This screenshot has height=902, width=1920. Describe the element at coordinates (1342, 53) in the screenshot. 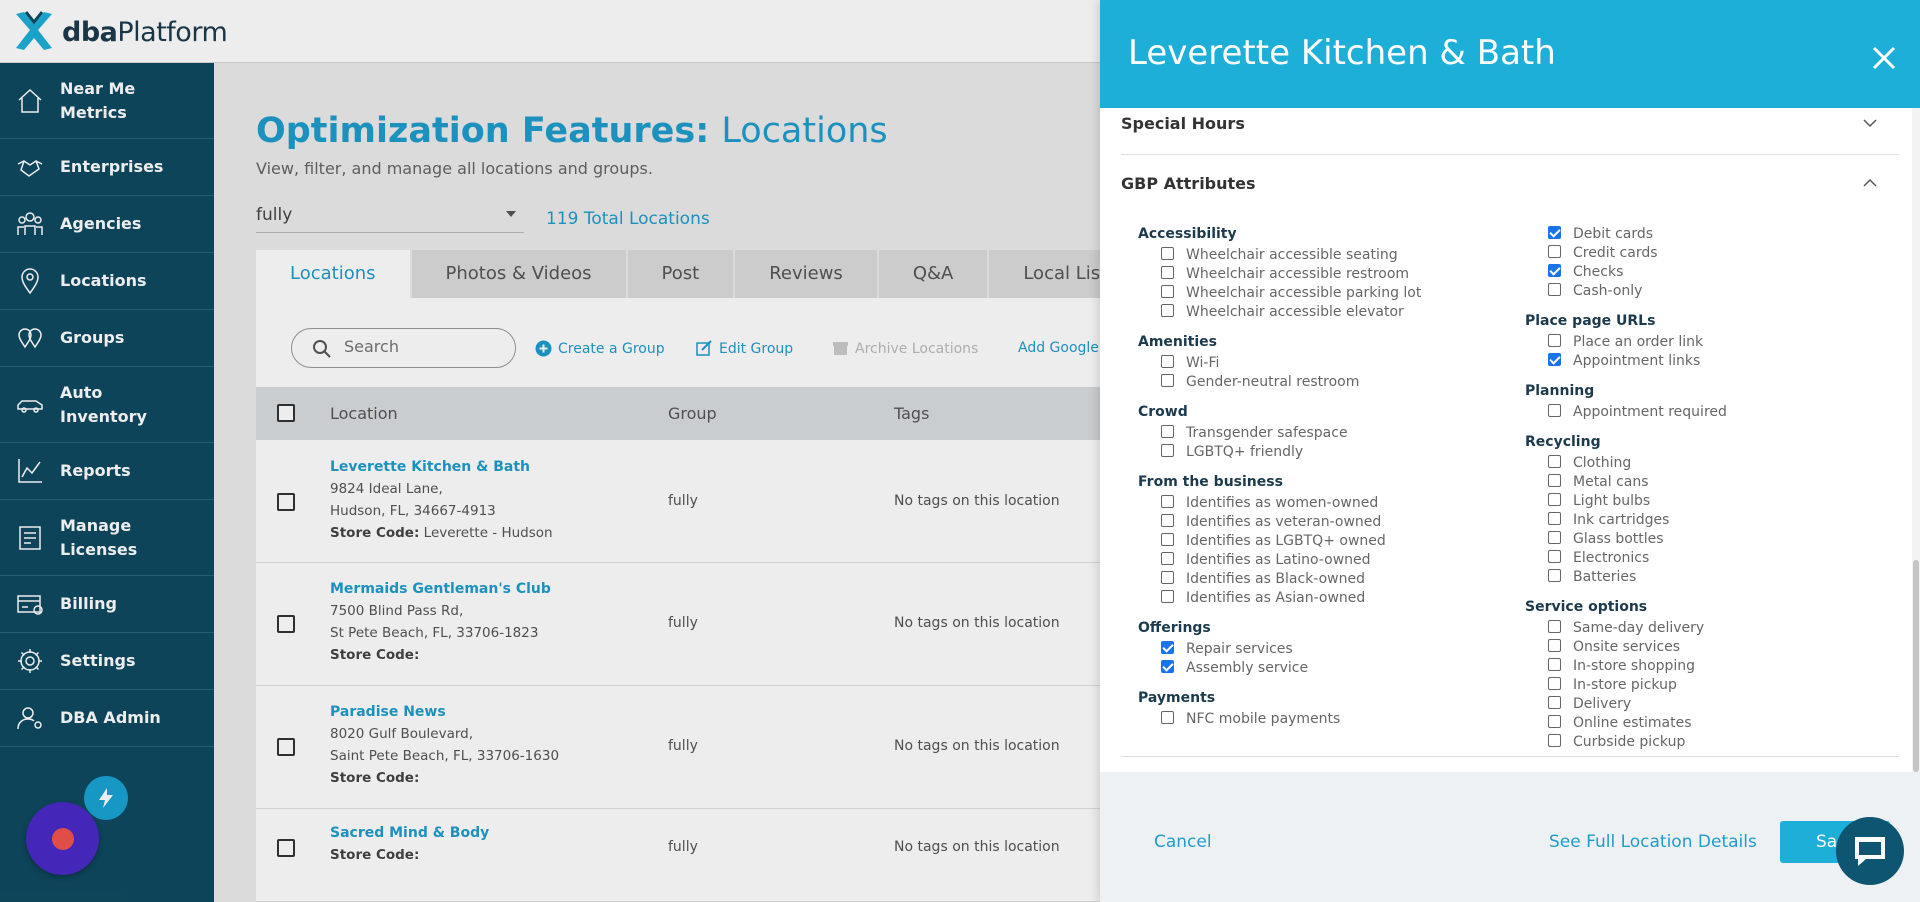

I see `drawer-title: Leverette Kitchen & Bath` at that location.